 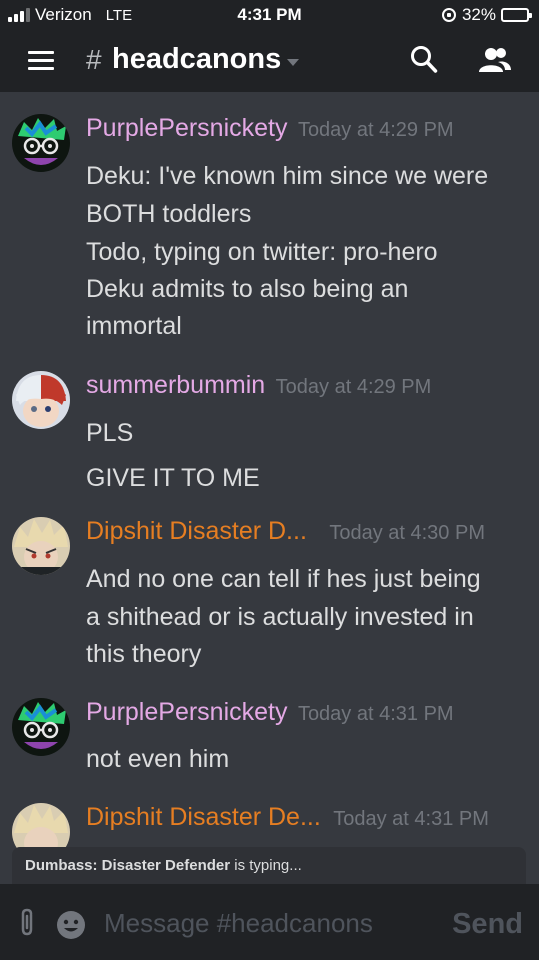 What do you see at coordinates (144, 654) in the screenshot?
I see `message-text: this theory` at bounding box center [144, 654].